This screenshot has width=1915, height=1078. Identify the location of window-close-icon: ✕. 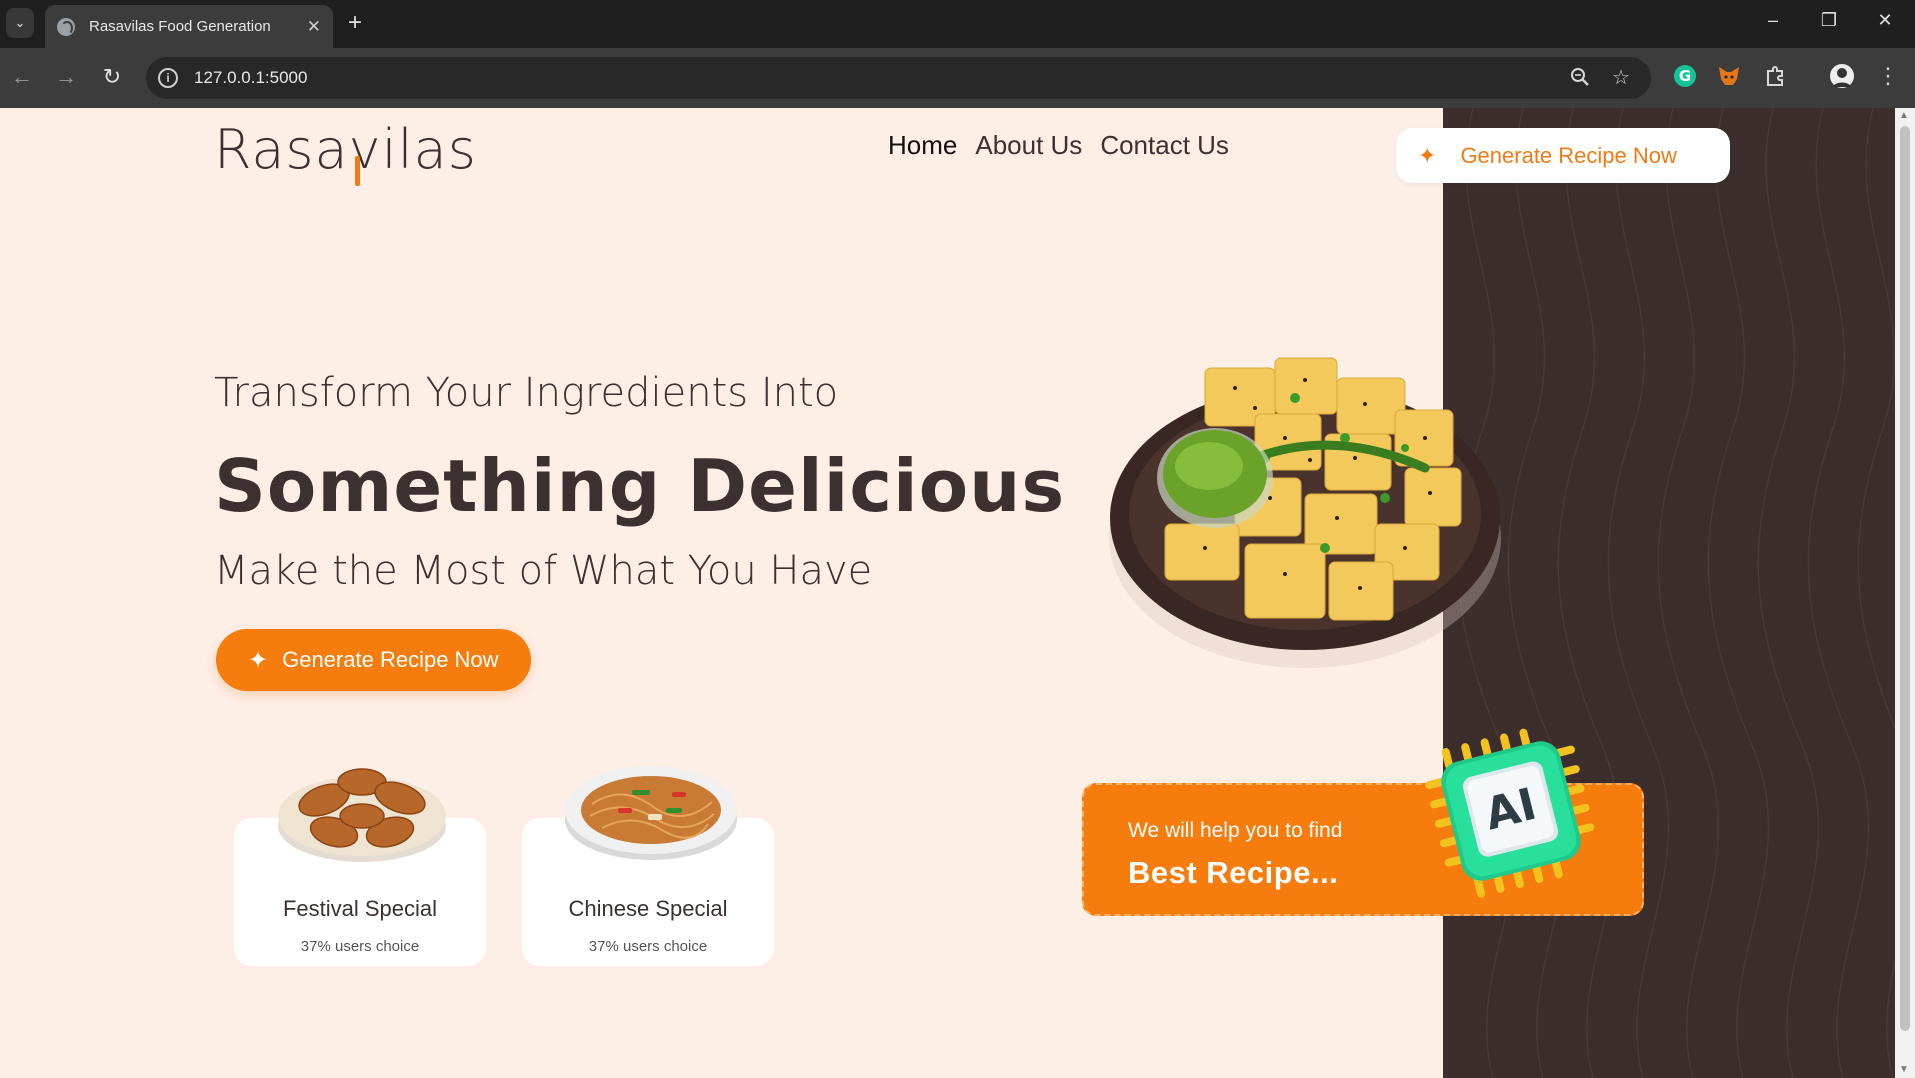
(1885, 20).